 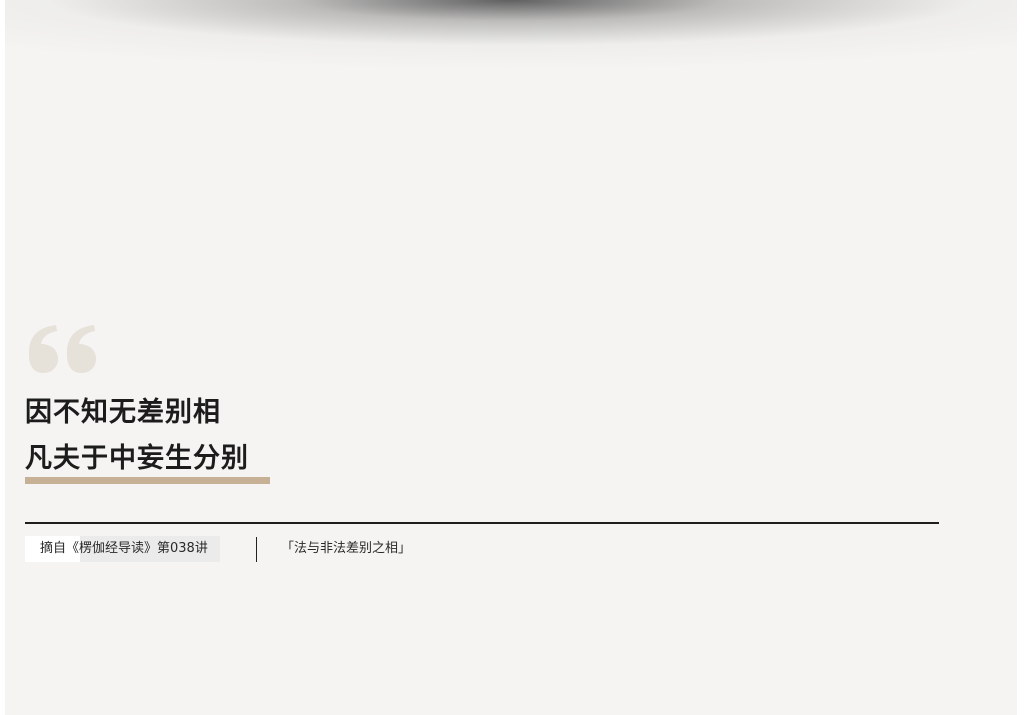 What do you see at coordinates (137, 458) in the screenshot?
I see `quote-line-2: 凡夫于中妄生分别` at bounding box center [137, 458].